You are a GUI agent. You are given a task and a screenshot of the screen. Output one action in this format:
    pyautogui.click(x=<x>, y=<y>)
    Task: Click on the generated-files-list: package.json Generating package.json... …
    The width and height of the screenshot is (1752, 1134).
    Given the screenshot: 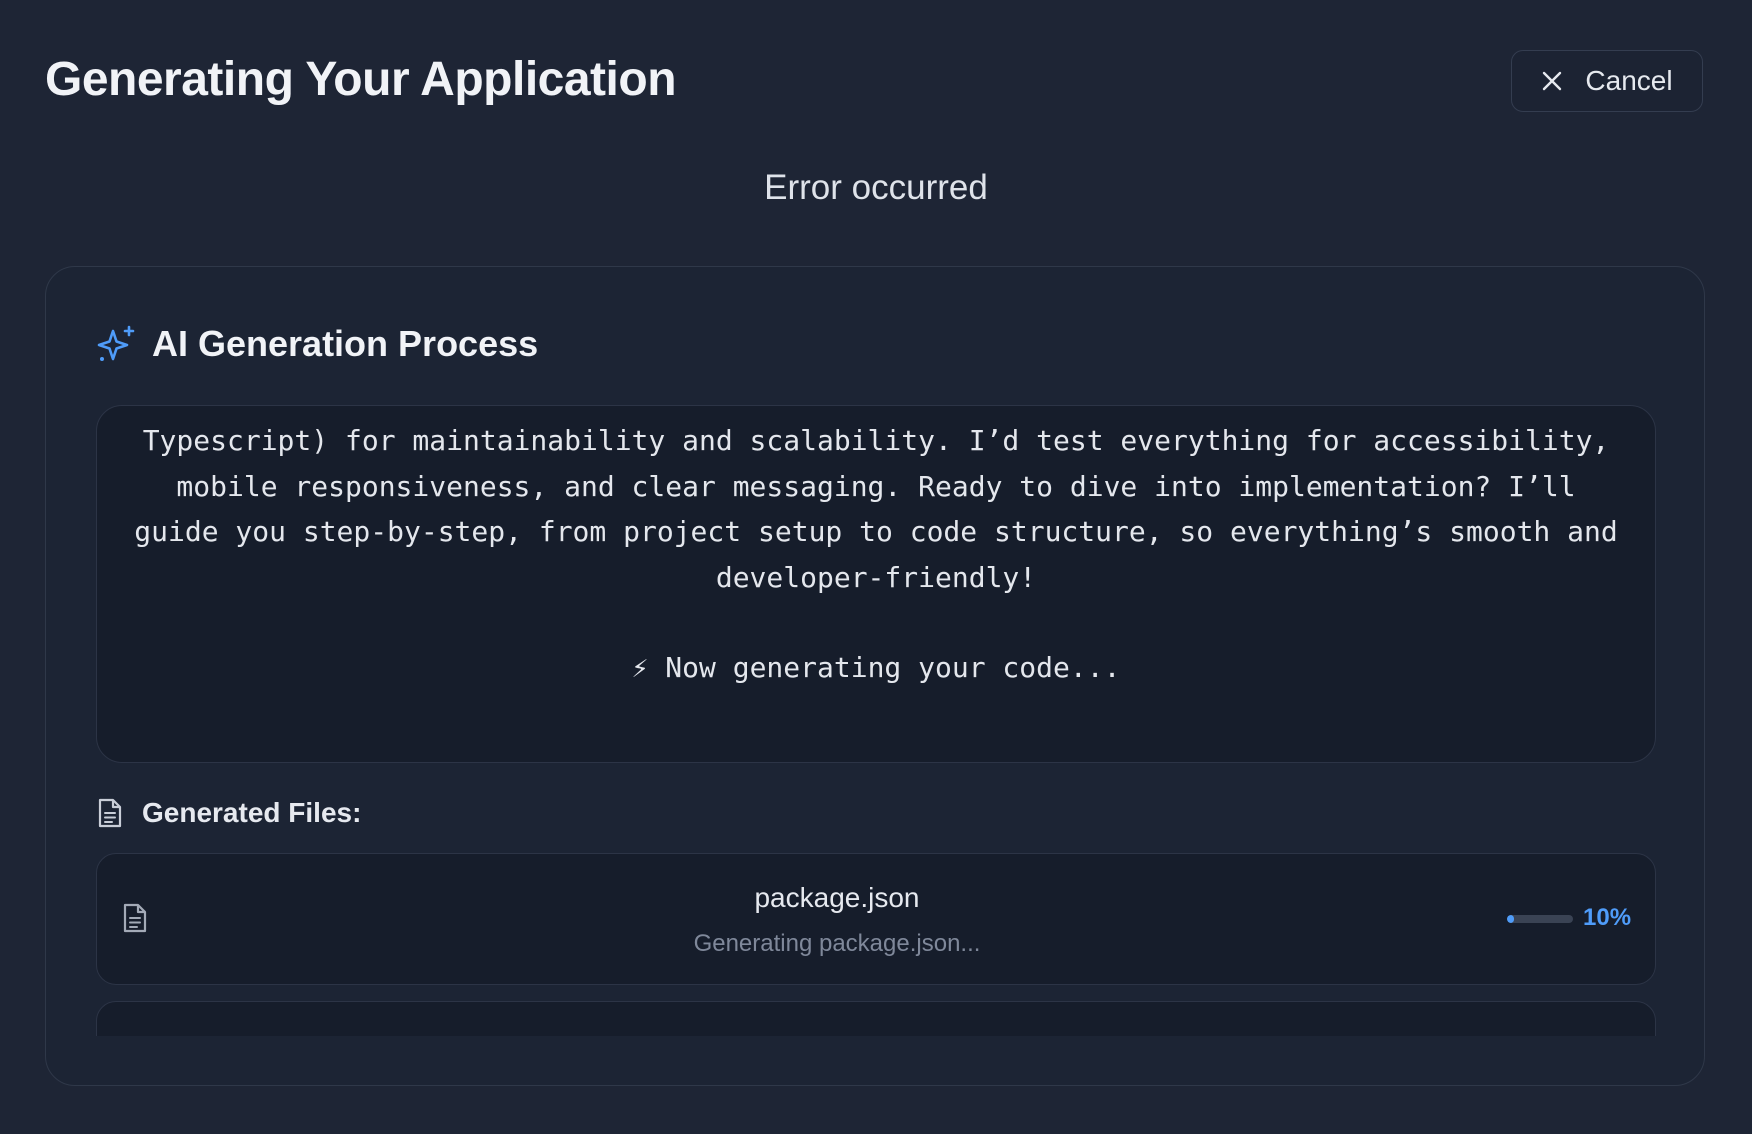 What is the action you would take?
    pyautogui.click(x=876, y=944)
    